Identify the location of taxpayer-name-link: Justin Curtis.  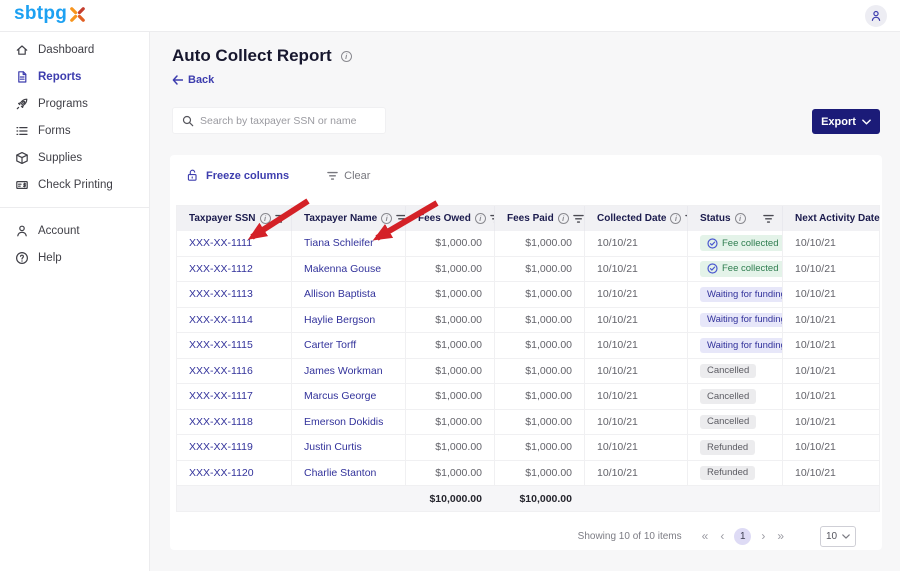
(333, 447).